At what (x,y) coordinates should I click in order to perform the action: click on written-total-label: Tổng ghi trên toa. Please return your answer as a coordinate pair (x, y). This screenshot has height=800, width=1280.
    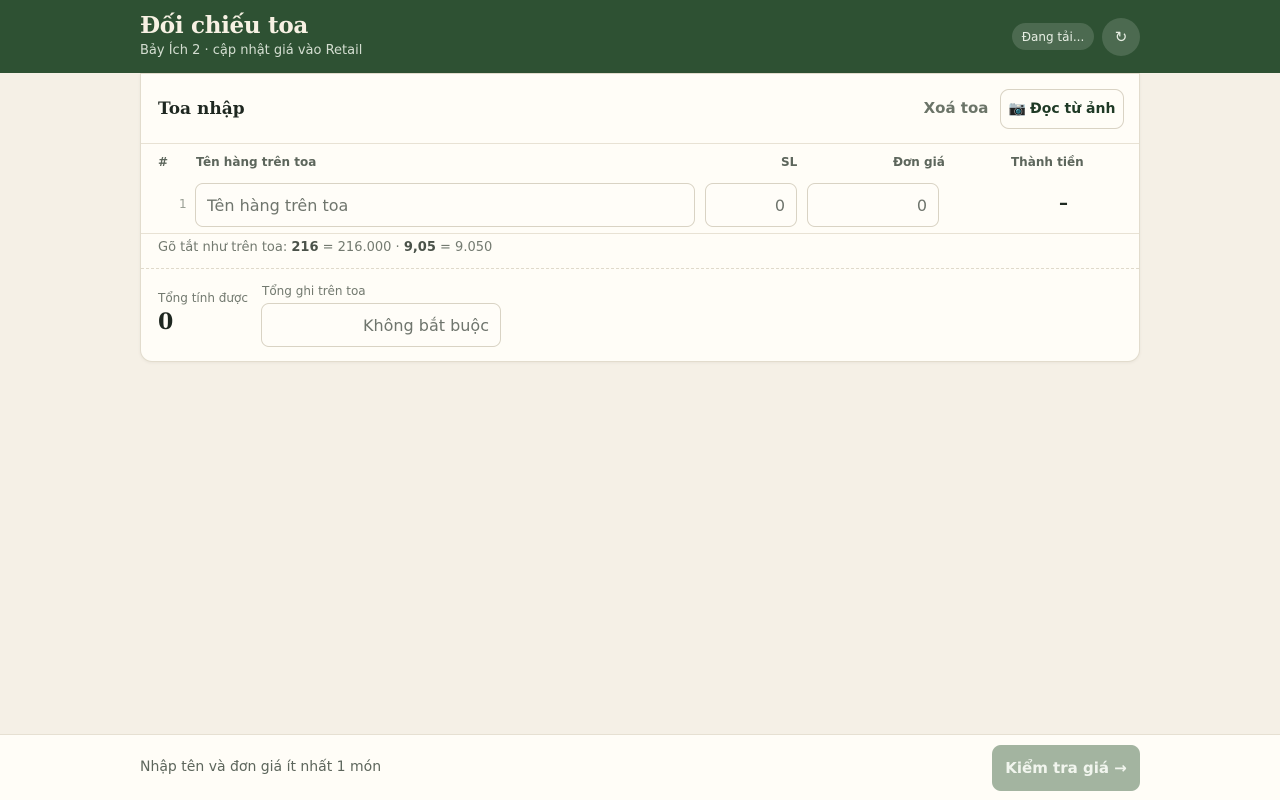
    Looking at the image, I should click on (314, 291).